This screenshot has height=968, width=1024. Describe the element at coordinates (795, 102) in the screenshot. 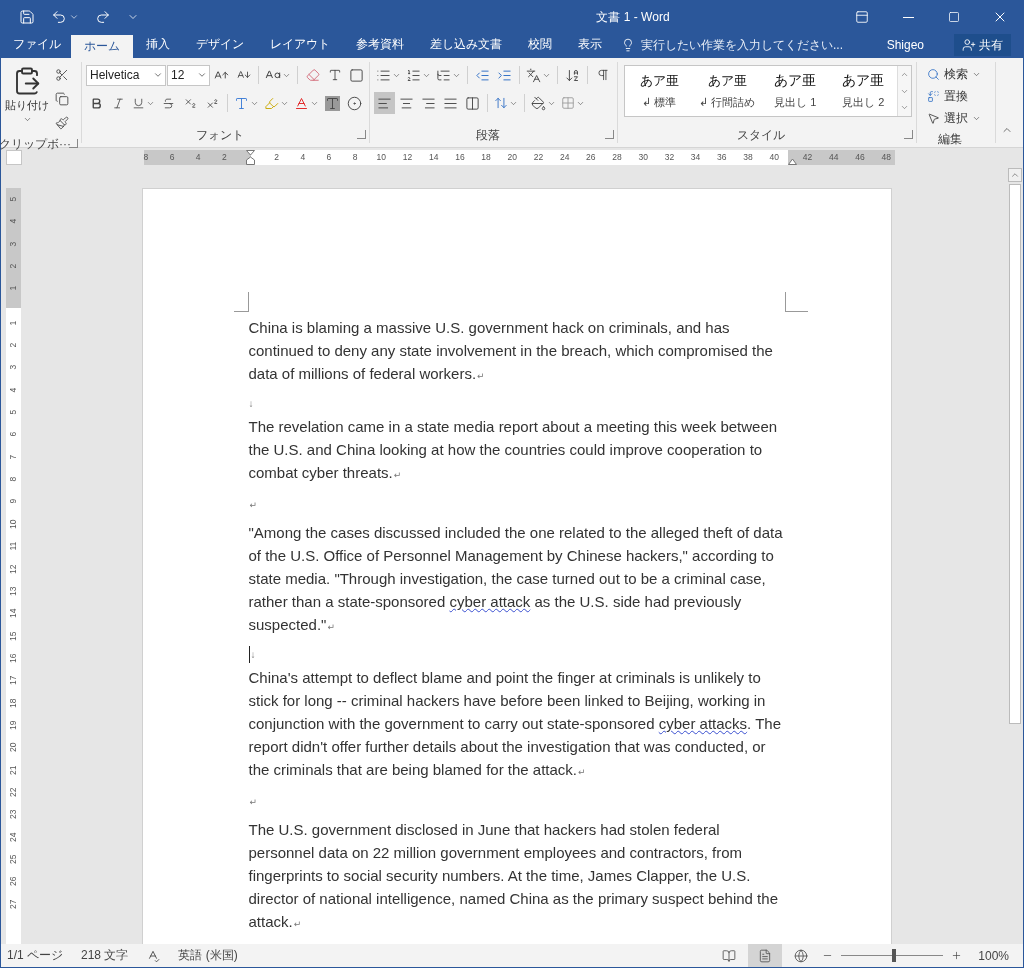

I see `style-name: 見出し 1` at that location.